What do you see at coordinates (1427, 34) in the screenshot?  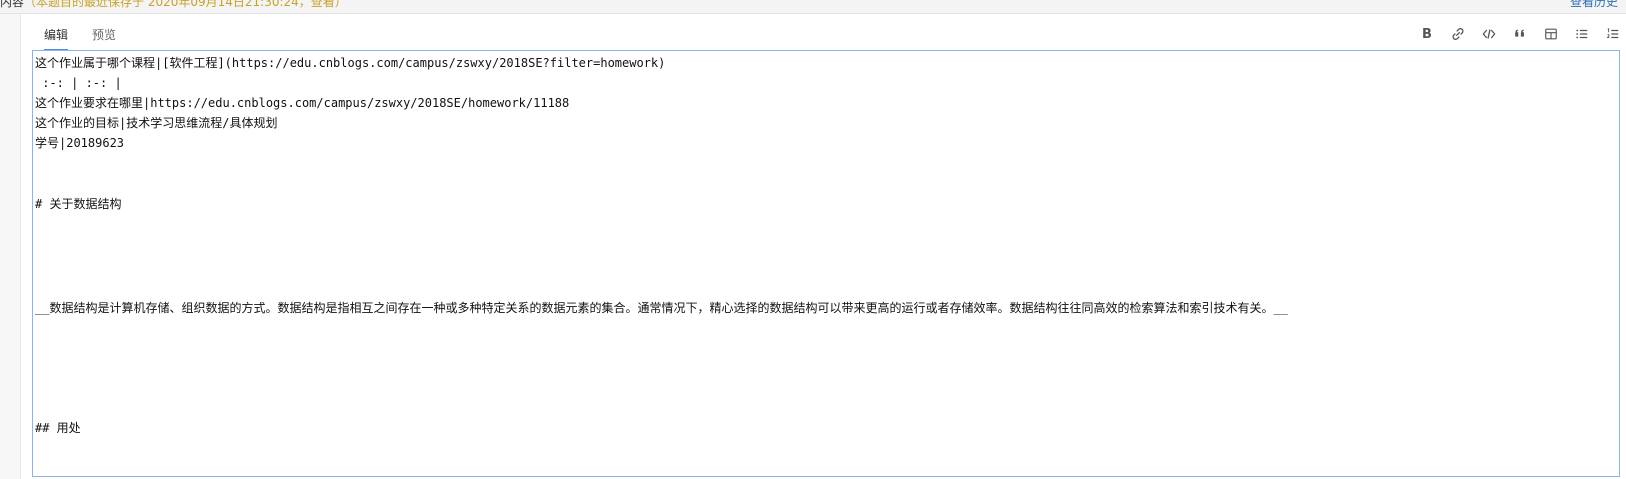 I see `bold-icon: B` at bounding box center [1427, 34].